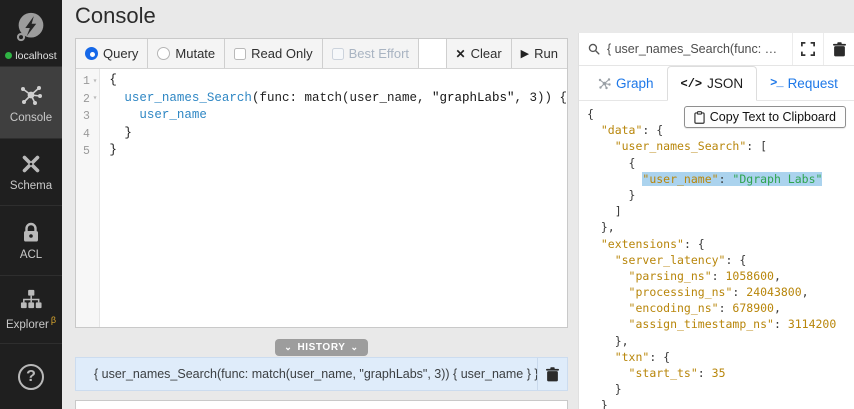 The width and height of the screenshot is (854, 409). I want to click on fullscreen-icon, so click(808, 49).